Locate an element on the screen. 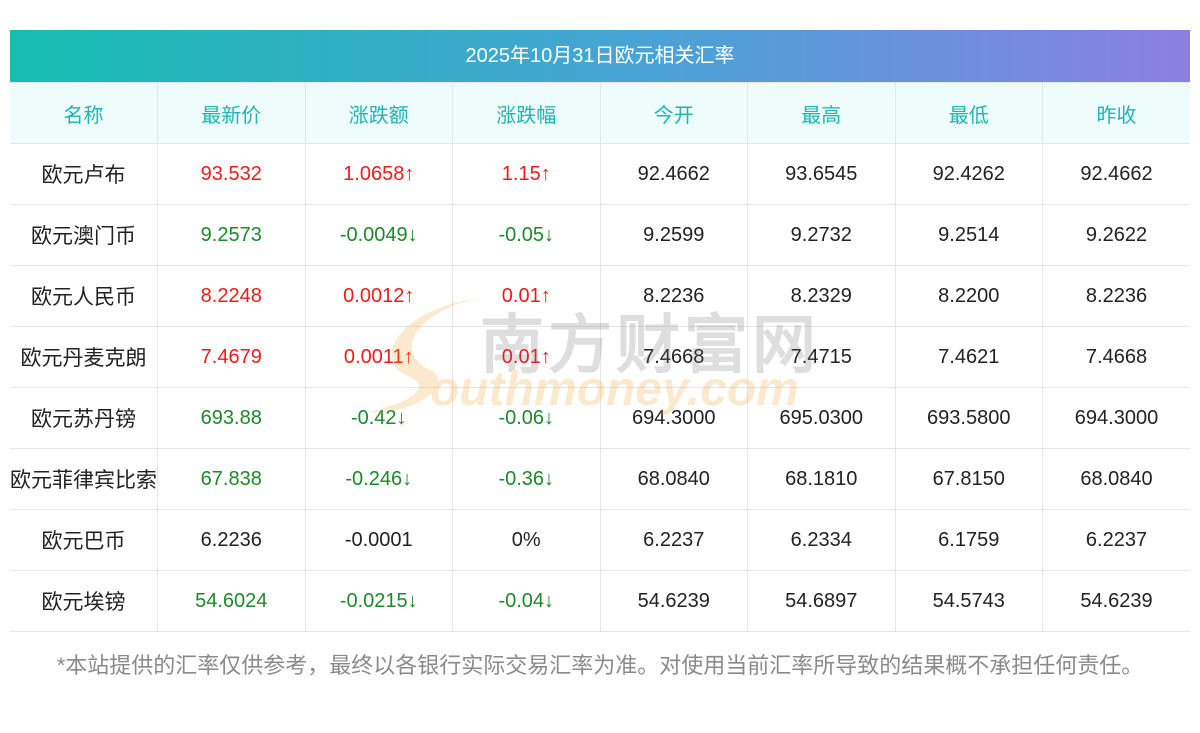  cell-name: 欧元菲律宾比索 is located at coordinates (84, 479).